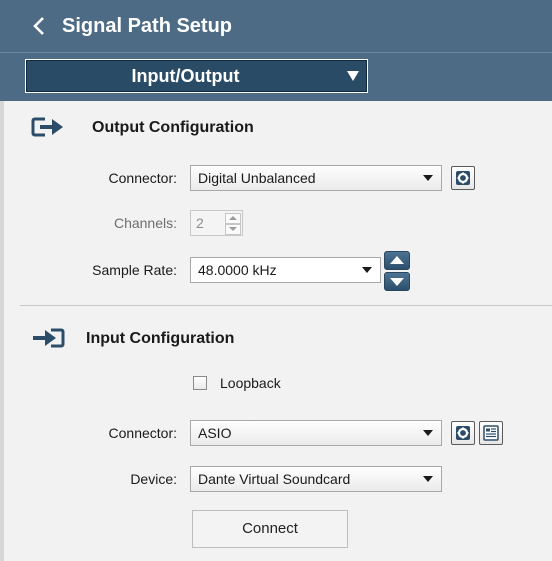  I want to click on device-dropdown: Dante Virtual Soundcard, so click(316, 479).